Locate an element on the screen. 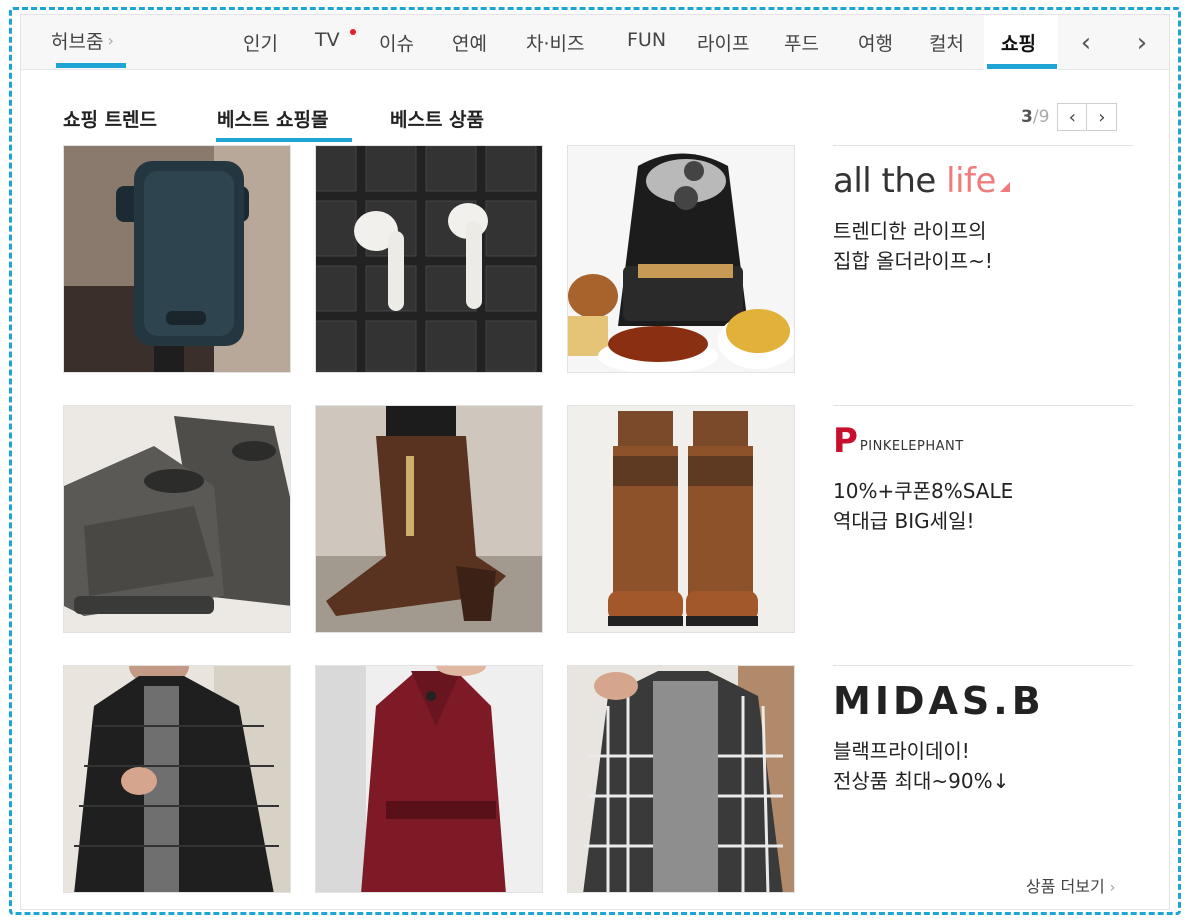 The height and width of the screenshot is (920, 1191). store-promo-line: 10%+쿠폰8%SALE is located at coordinates (923, 491).